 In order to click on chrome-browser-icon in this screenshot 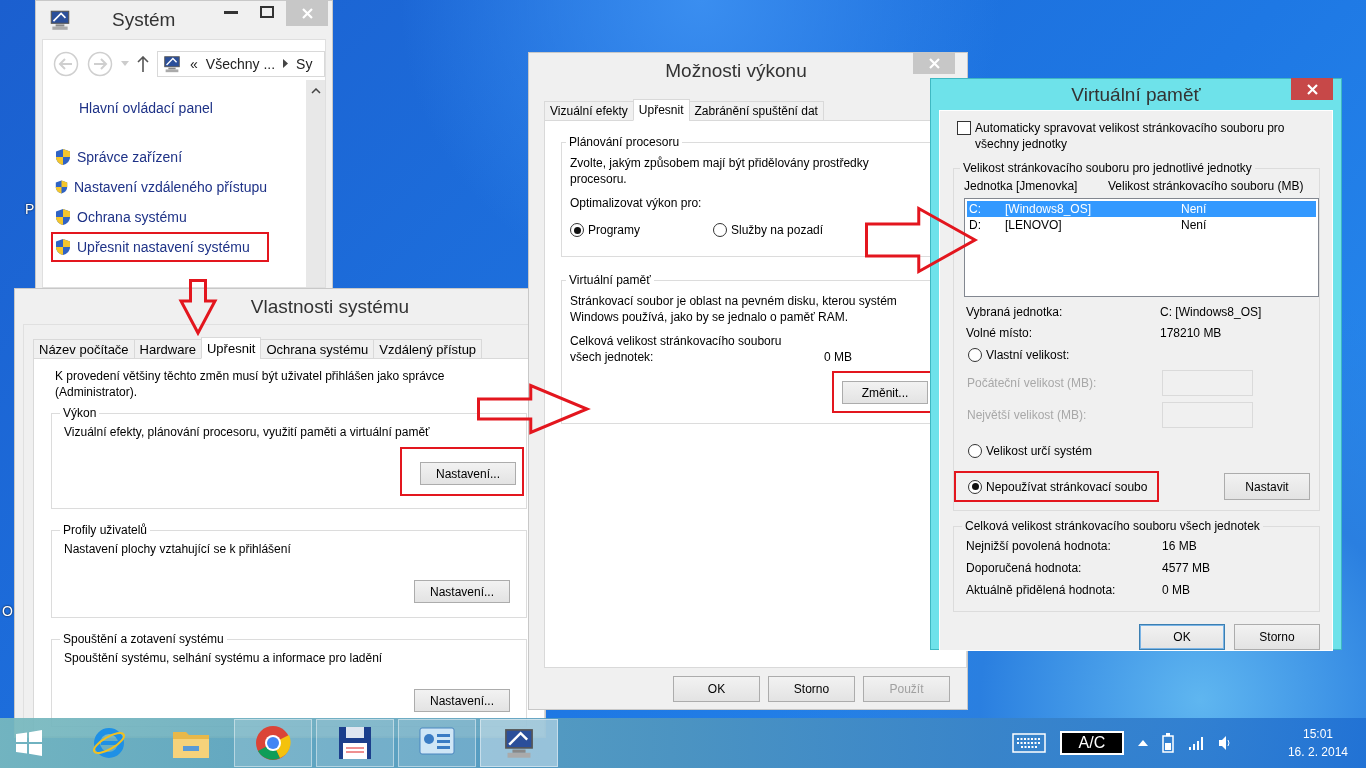, I will do `click(273, 743)`.